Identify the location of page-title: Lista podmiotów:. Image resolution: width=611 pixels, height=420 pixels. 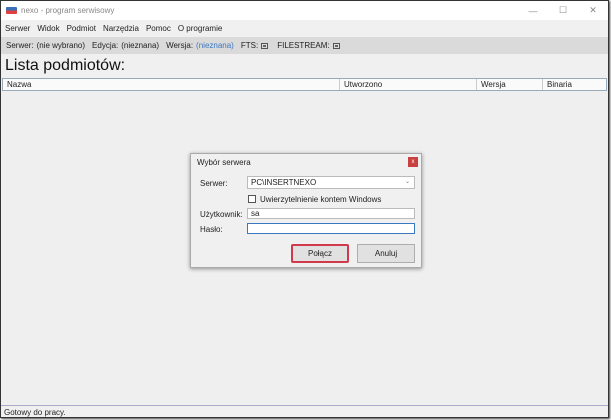
(65, 65).